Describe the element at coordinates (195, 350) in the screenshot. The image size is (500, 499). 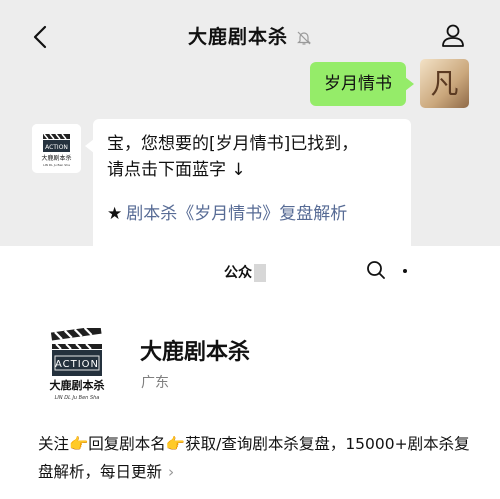
I see `account-name: 大鹿剧本杀` at that location.